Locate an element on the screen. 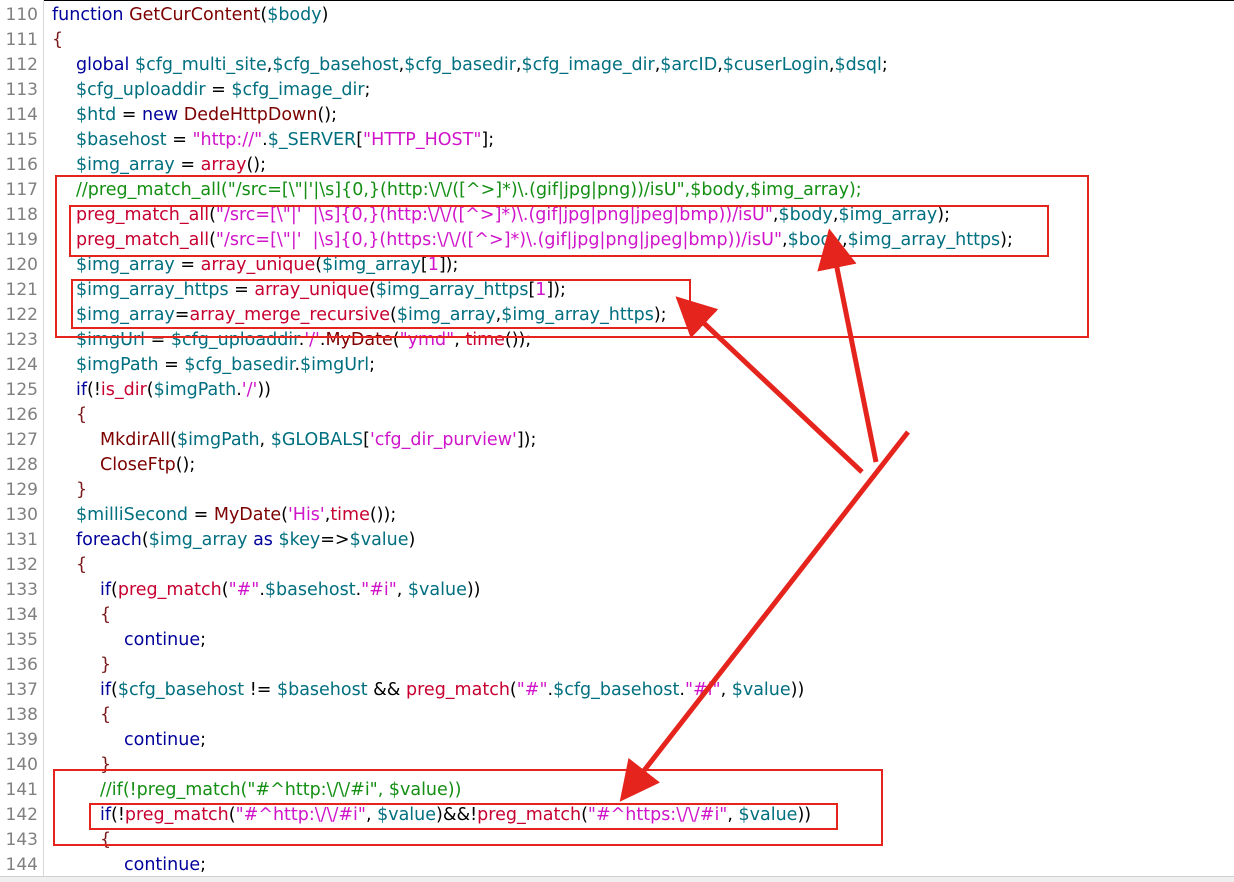 Image resolution: width=1234 pixels, height=882 pixels. code-token: "http://" is located at coordinates (227, 140).